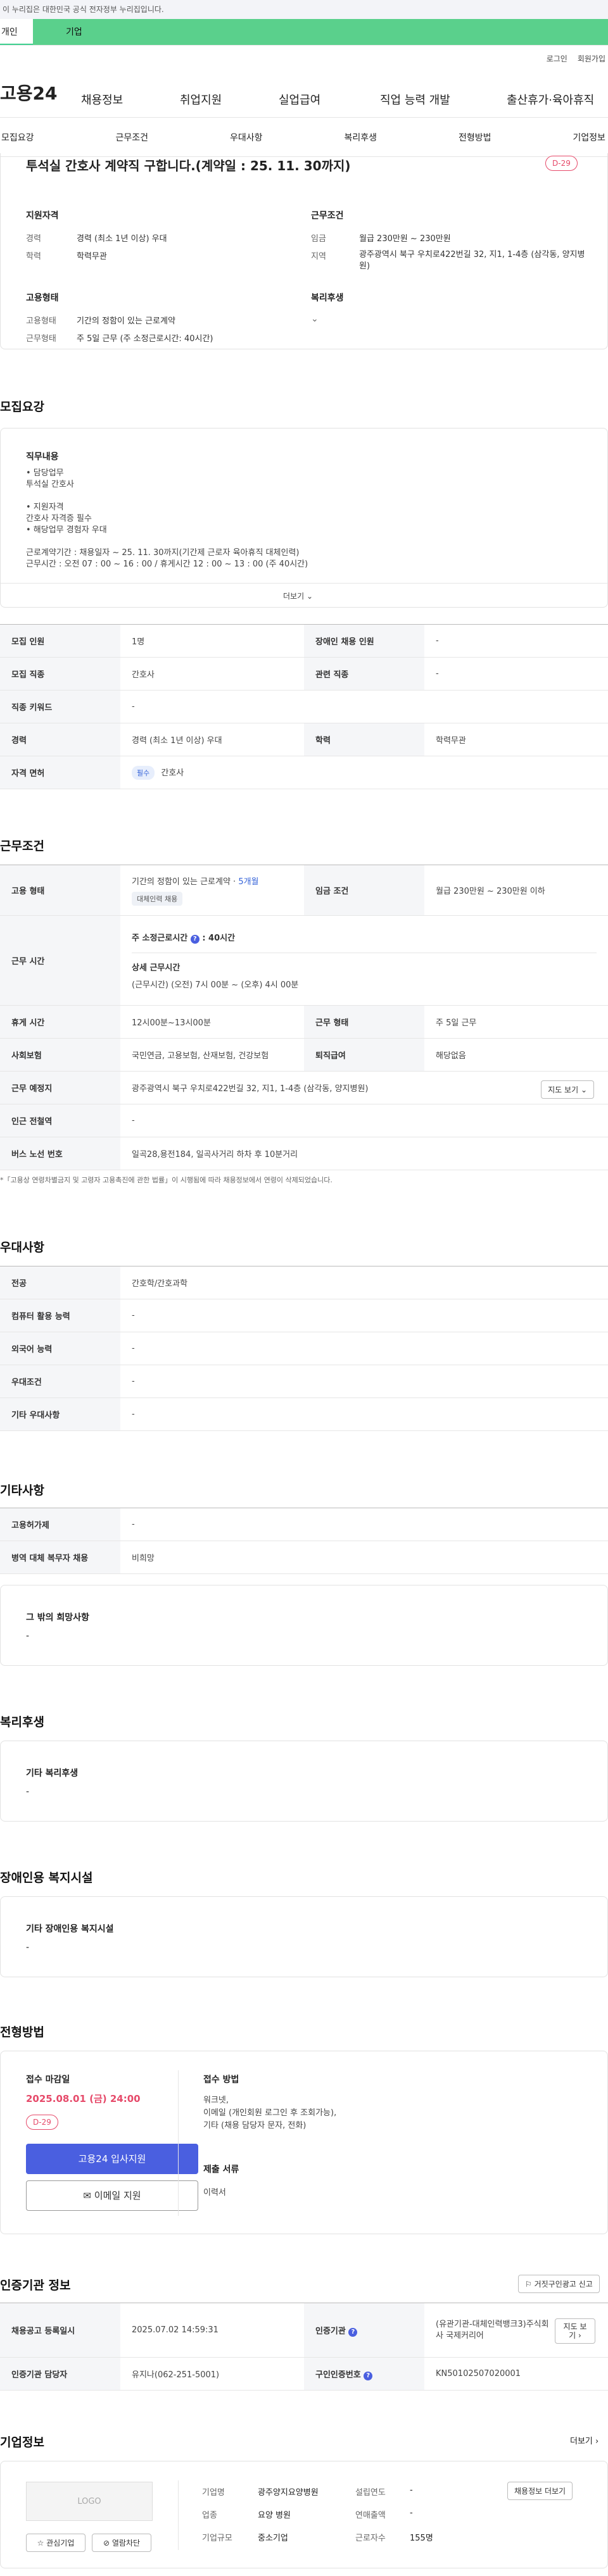  What do you see at coordinates (299, 100) in the screenshot?
I see `gnb-unemployment-benefit: 실업급여` at bounding box center [299, 100].